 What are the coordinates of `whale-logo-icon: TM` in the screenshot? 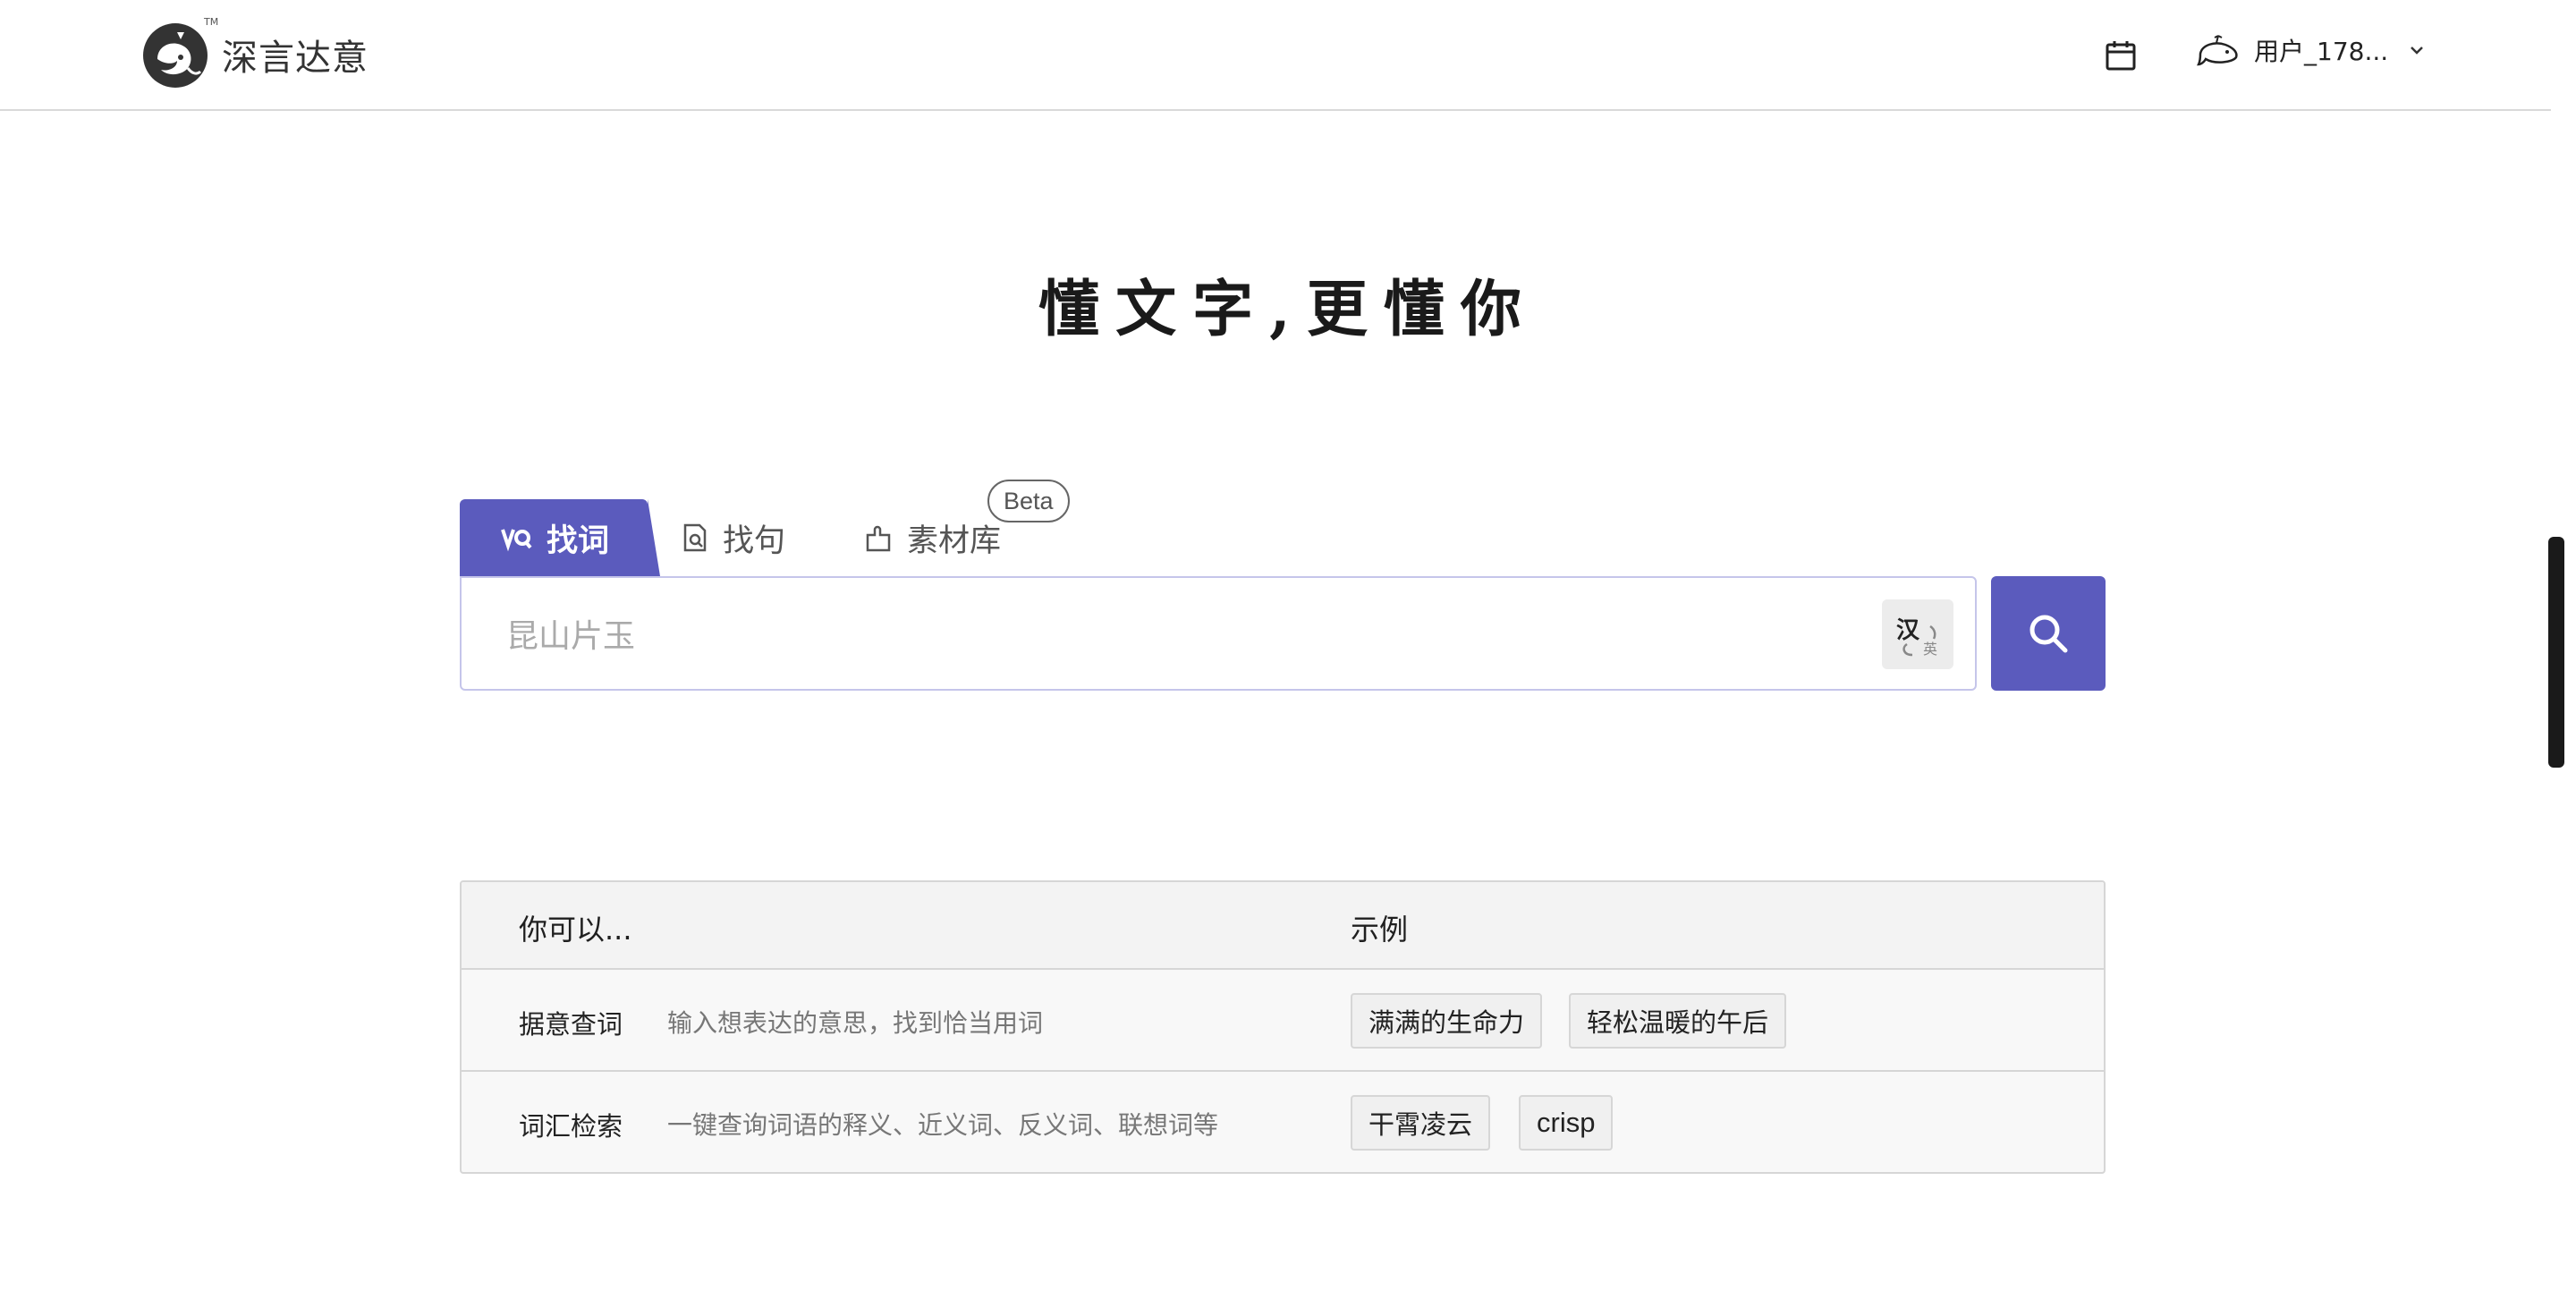 It's located at (179, 52).